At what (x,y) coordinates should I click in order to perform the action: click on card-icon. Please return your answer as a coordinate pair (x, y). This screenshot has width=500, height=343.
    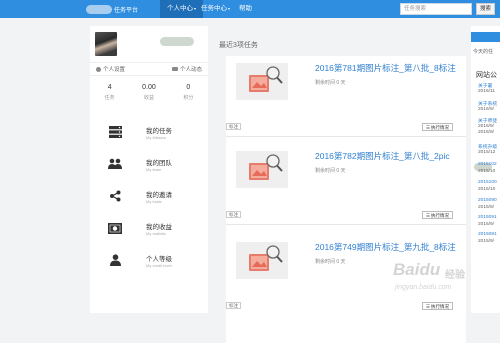
    Looking at the image, I should click on (174, 69).